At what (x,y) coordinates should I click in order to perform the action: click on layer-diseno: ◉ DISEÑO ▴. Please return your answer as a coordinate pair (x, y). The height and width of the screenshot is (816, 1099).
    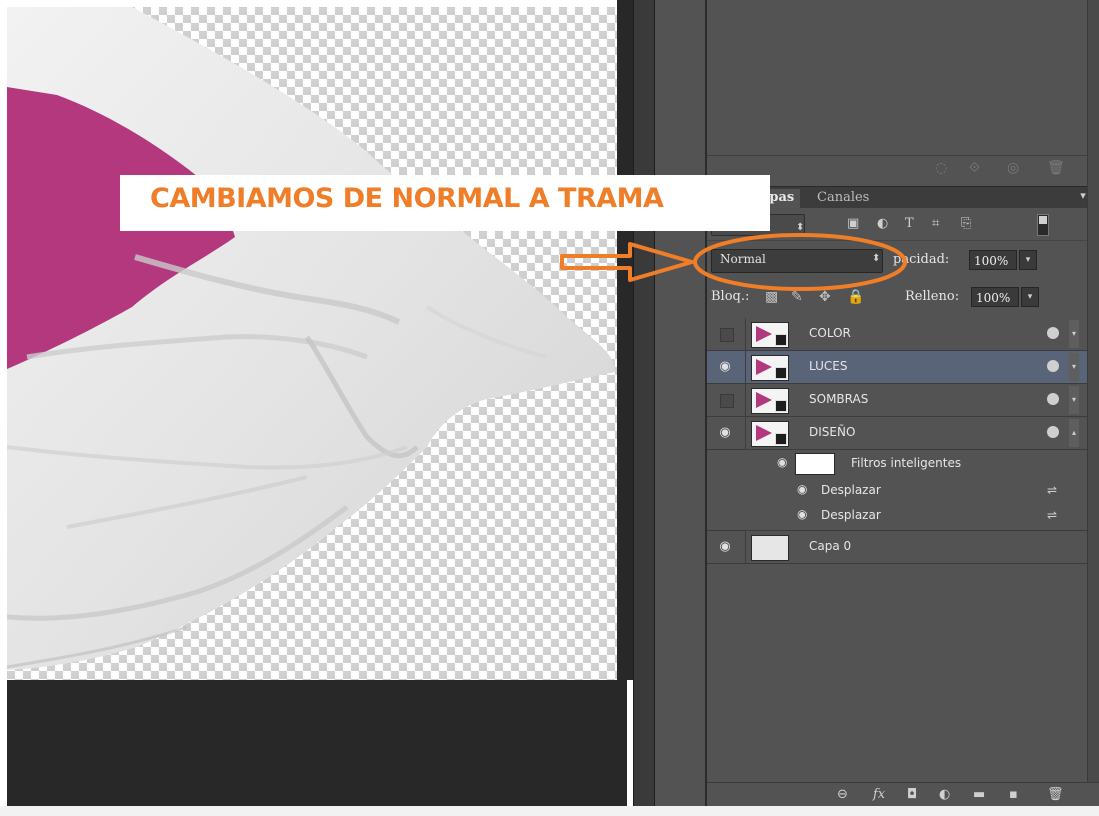
    Looking at the image, I should click on (897, 433).